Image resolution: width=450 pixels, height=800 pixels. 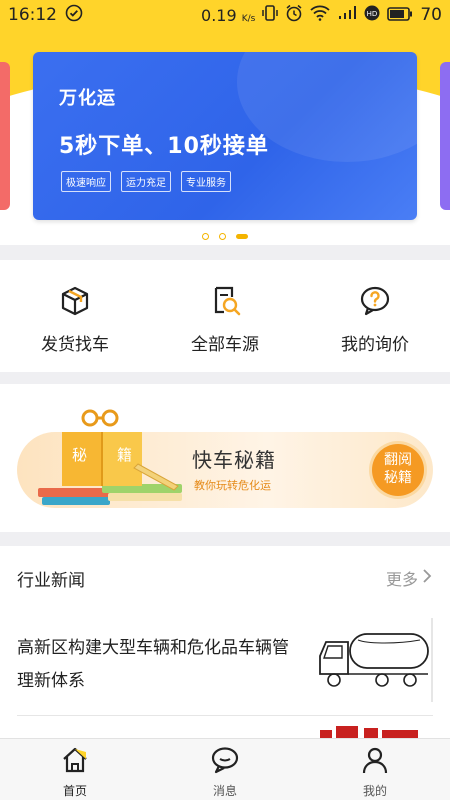 What do you see at coordinates (375, 345) in the screenshot?
I see `quick-item-label: 我的询价` at bounding box center [375, 345].